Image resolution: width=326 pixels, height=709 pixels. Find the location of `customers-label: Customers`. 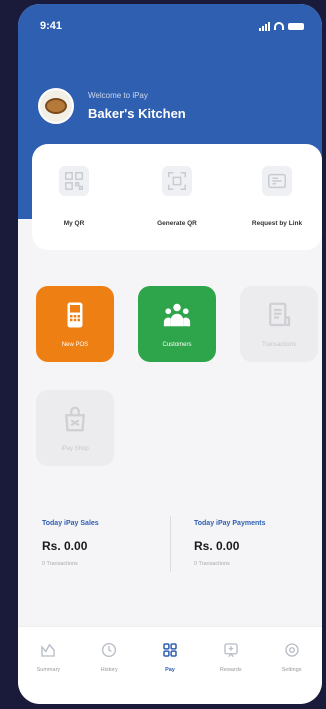

customers-label: Customers is located at coordinates (177, 345).